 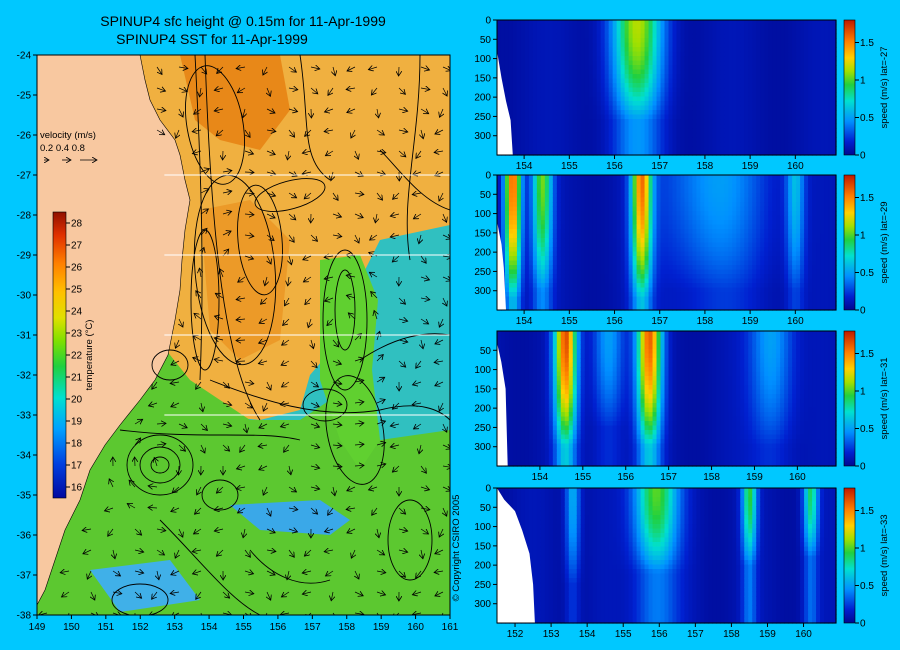 What do you see at coordinates (209, 627) in the screenshot?
I see `map-x-tick-label: 154` at bounding box center [209, 627].